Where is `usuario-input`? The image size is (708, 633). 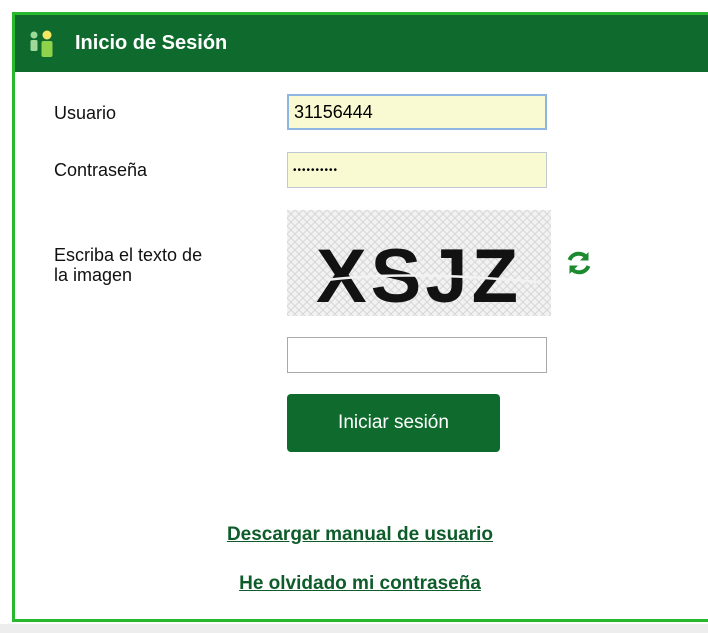 usuario-input is located at coordinates (417, 112).